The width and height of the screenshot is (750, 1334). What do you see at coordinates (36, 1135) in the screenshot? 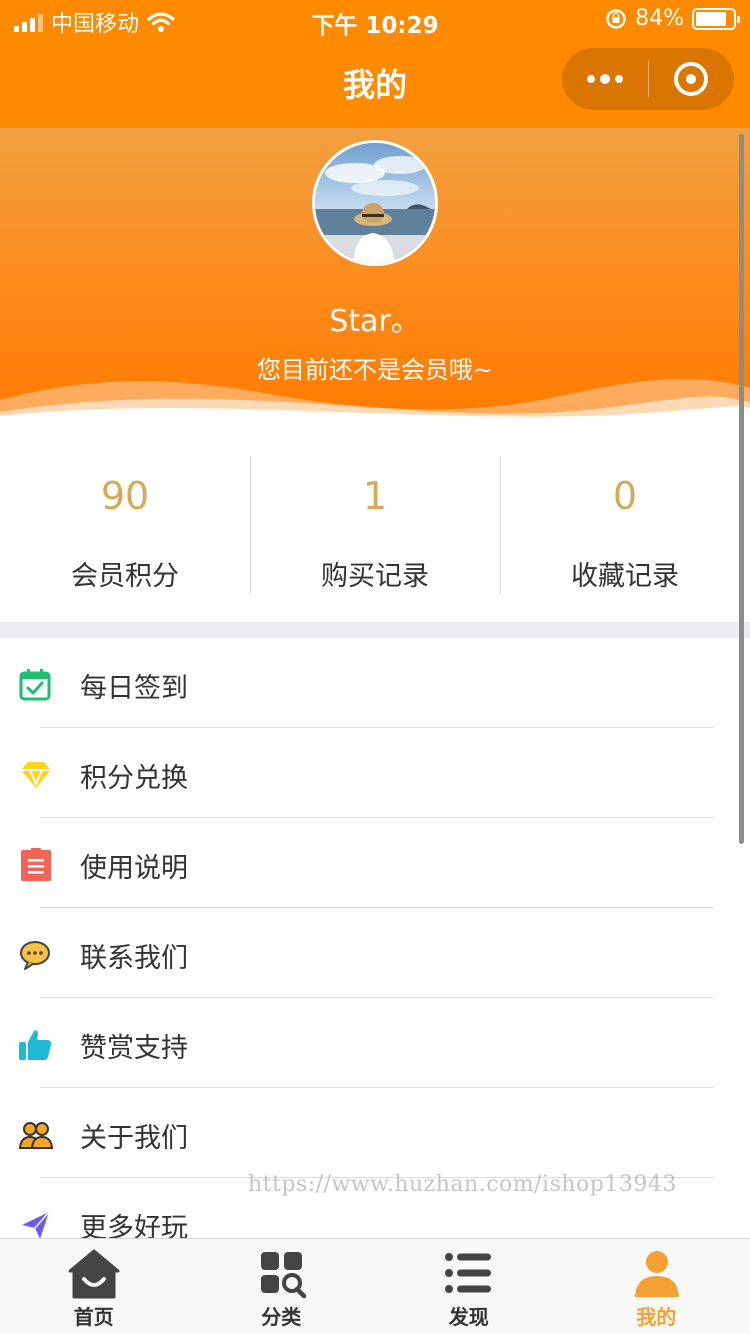
I see `users-icon` at bounding box center [36, 1135].